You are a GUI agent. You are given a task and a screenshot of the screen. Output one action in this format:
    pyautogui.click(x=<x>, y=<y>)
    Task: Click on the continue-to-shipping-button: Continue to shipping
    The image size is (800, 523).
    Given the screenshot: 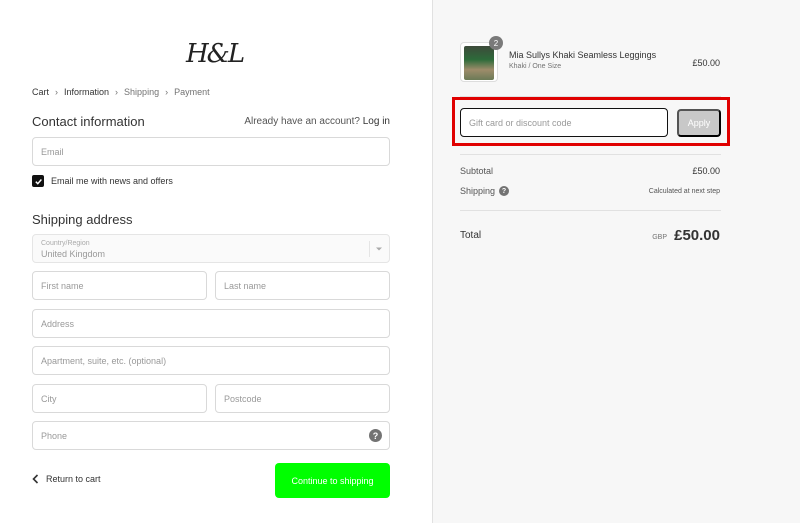 What is the action you would take?
    pyautogui.click(x=332, y=480)
    